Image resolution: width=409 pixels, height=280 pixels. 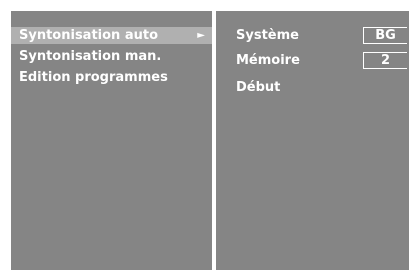 What do you see at coordinates (267, 35) in the screenshot?
I see `systeme-label: Système` at bounding box center [267, 35].